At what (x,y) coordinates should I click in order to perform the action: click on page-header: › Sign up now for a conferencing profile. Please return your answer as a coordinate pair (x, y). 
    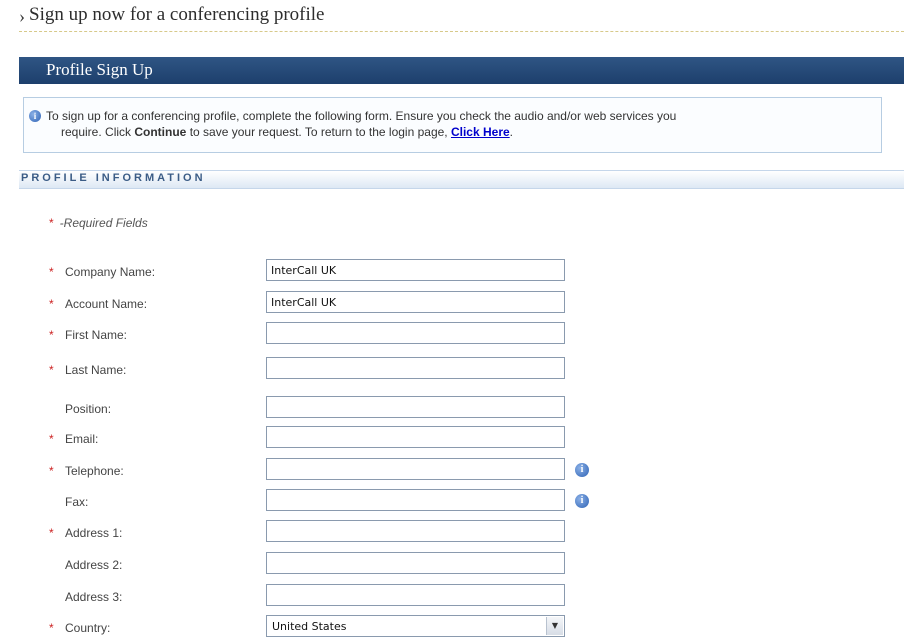
    Looking at the image, I should click on (452, 16).